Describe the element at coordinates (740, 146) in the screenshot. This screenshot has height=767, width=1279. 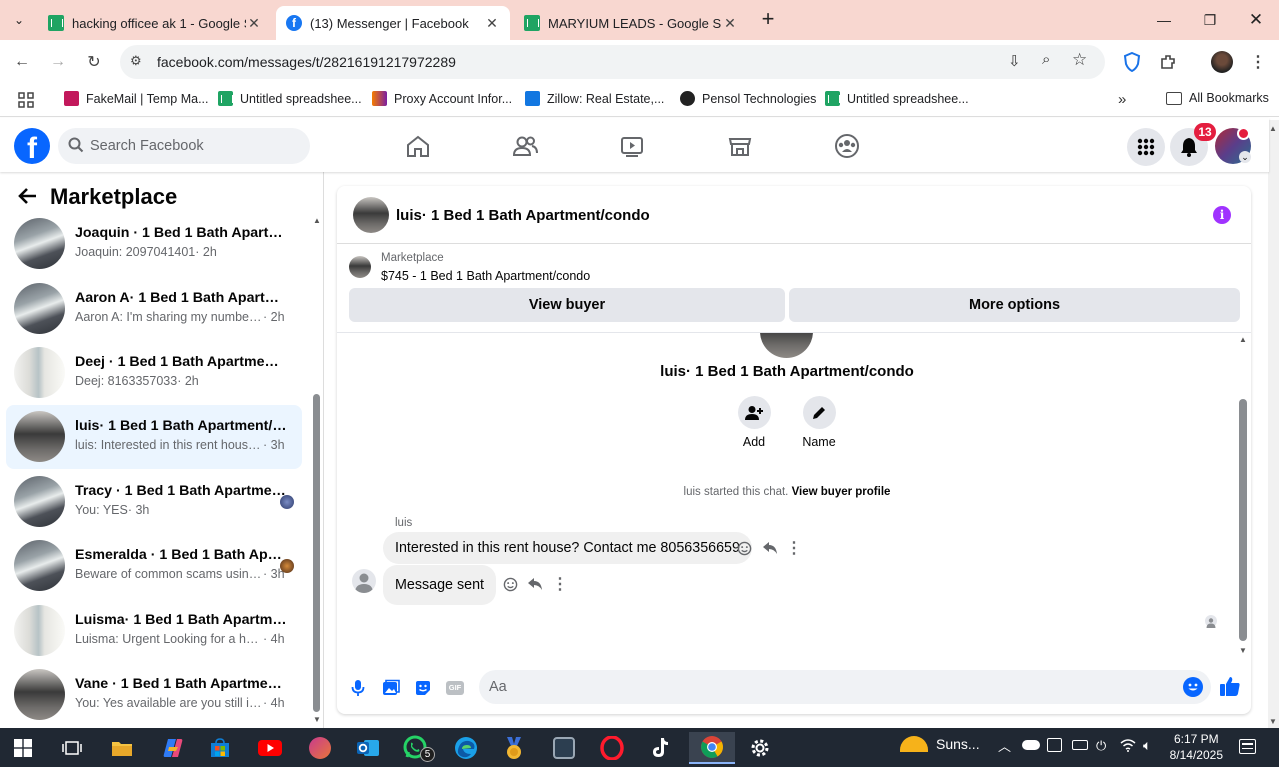
I see `marketplace-nav-icon` at that location.